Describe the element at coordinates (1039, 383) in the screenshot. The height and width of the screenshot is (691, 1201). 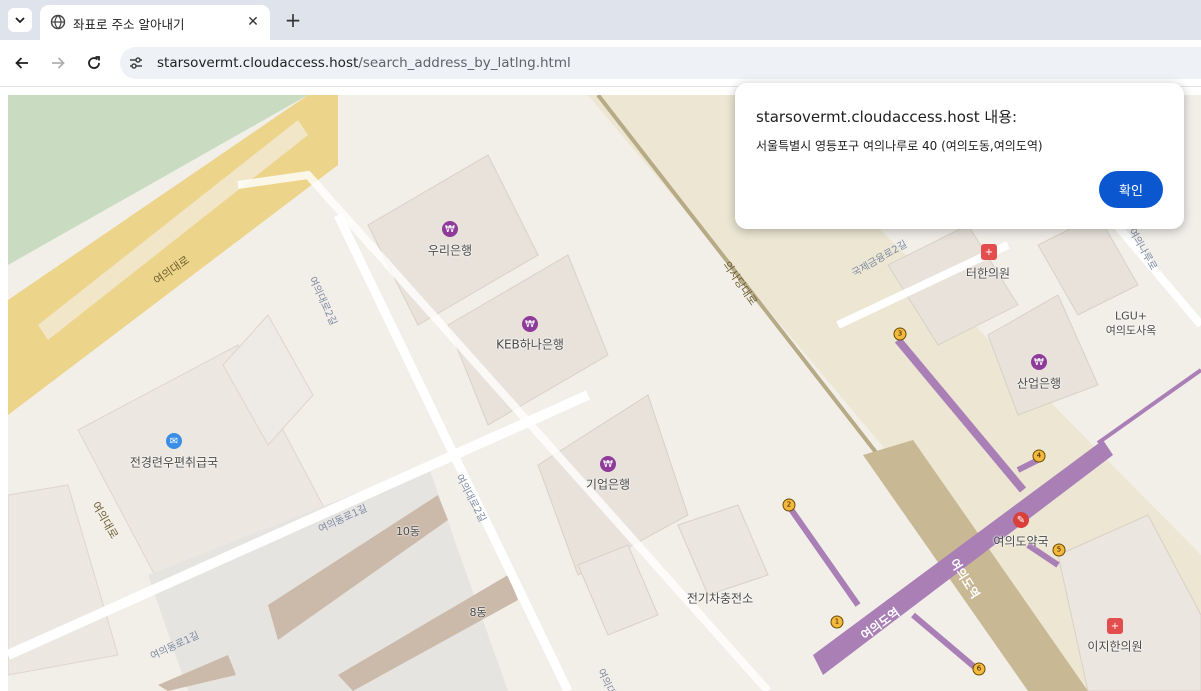
I see `place-label: 산업은행` at that location.